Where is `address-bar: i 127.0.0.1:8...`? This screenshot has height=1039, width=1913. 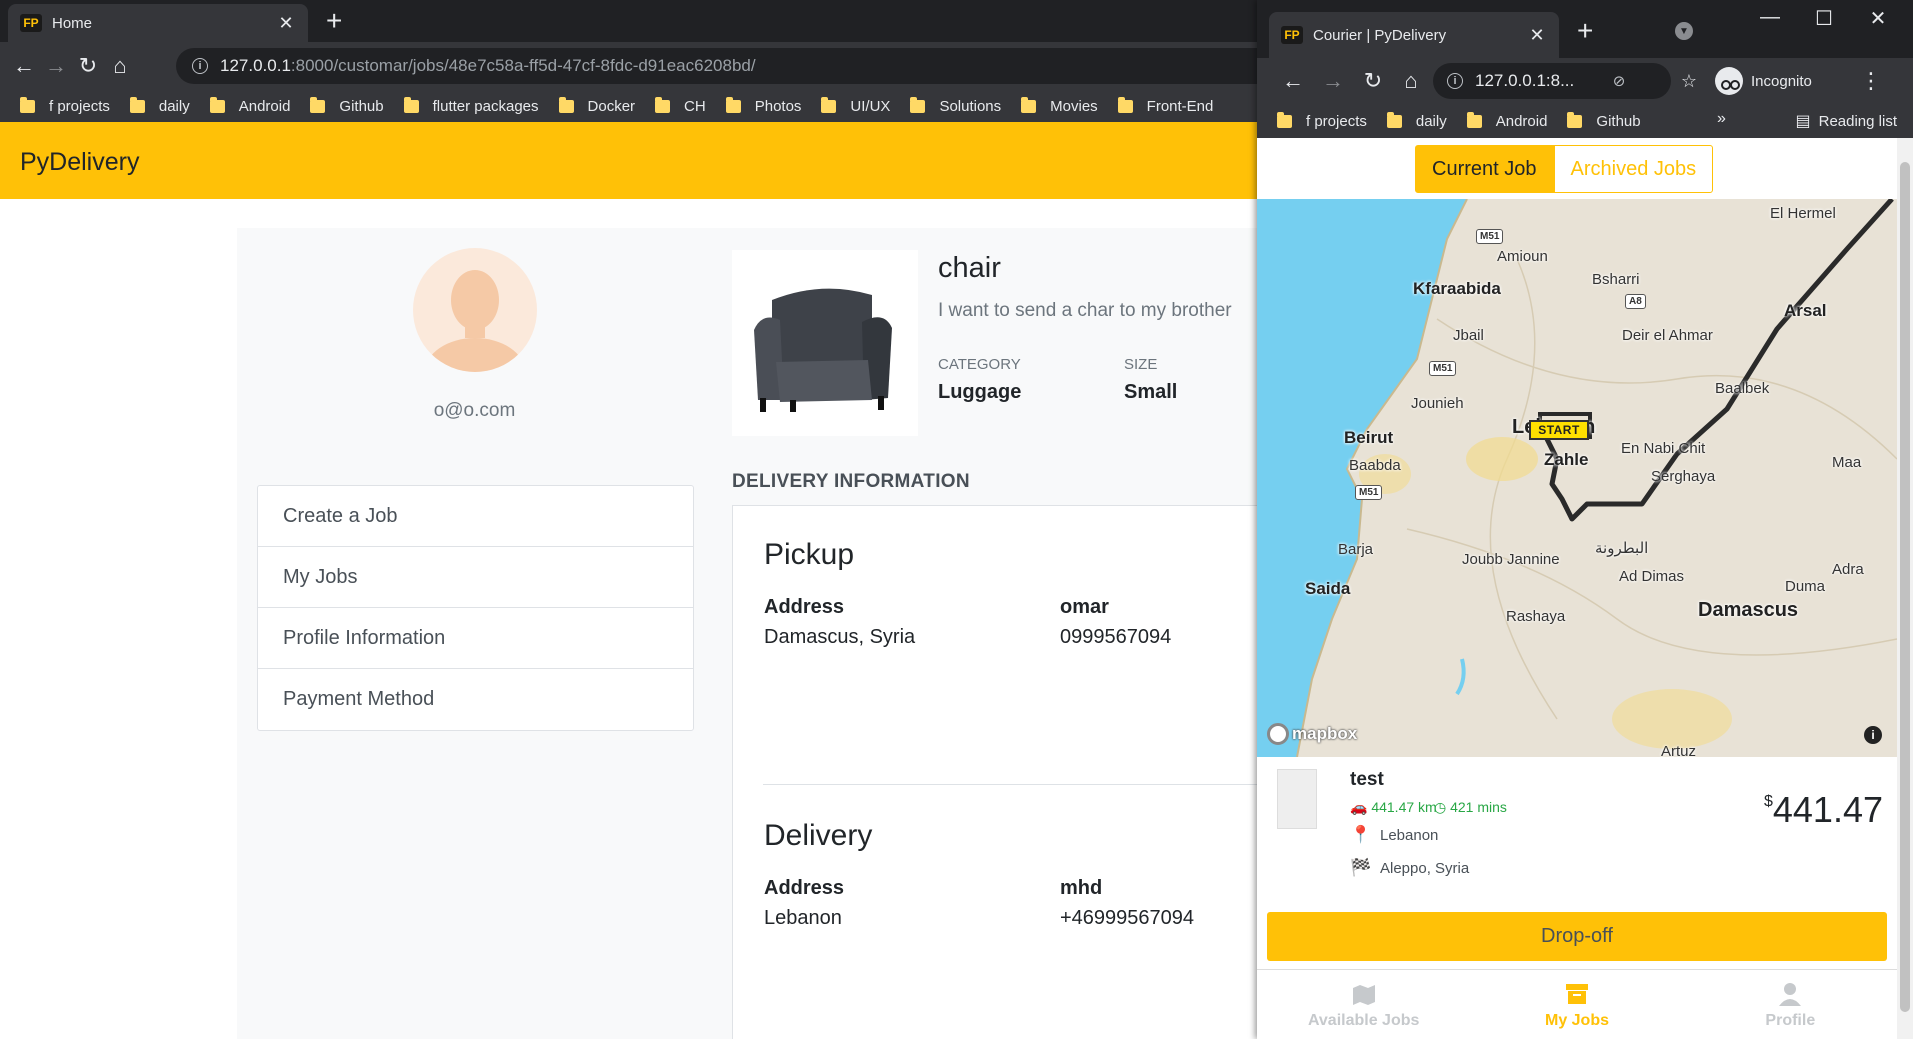
address-bar: i 127.0.0.1:8... is located at coordinates (1552, 81).